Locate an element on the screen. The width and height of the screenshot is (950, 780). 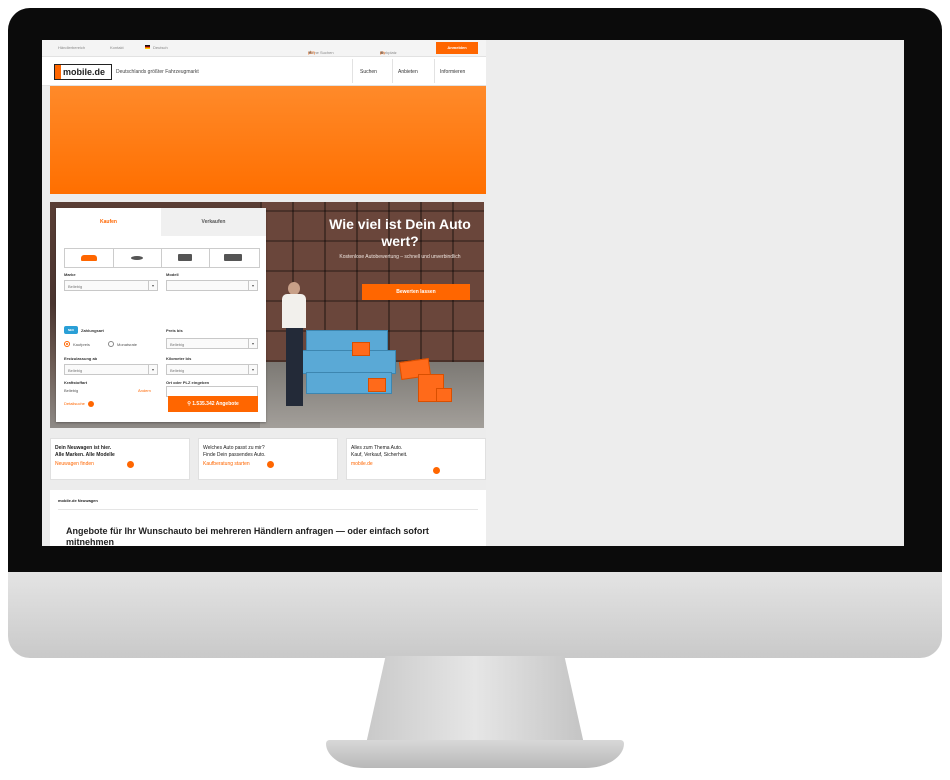
advice-link: Kaufberatung starten is located at coordinates (226, 464).